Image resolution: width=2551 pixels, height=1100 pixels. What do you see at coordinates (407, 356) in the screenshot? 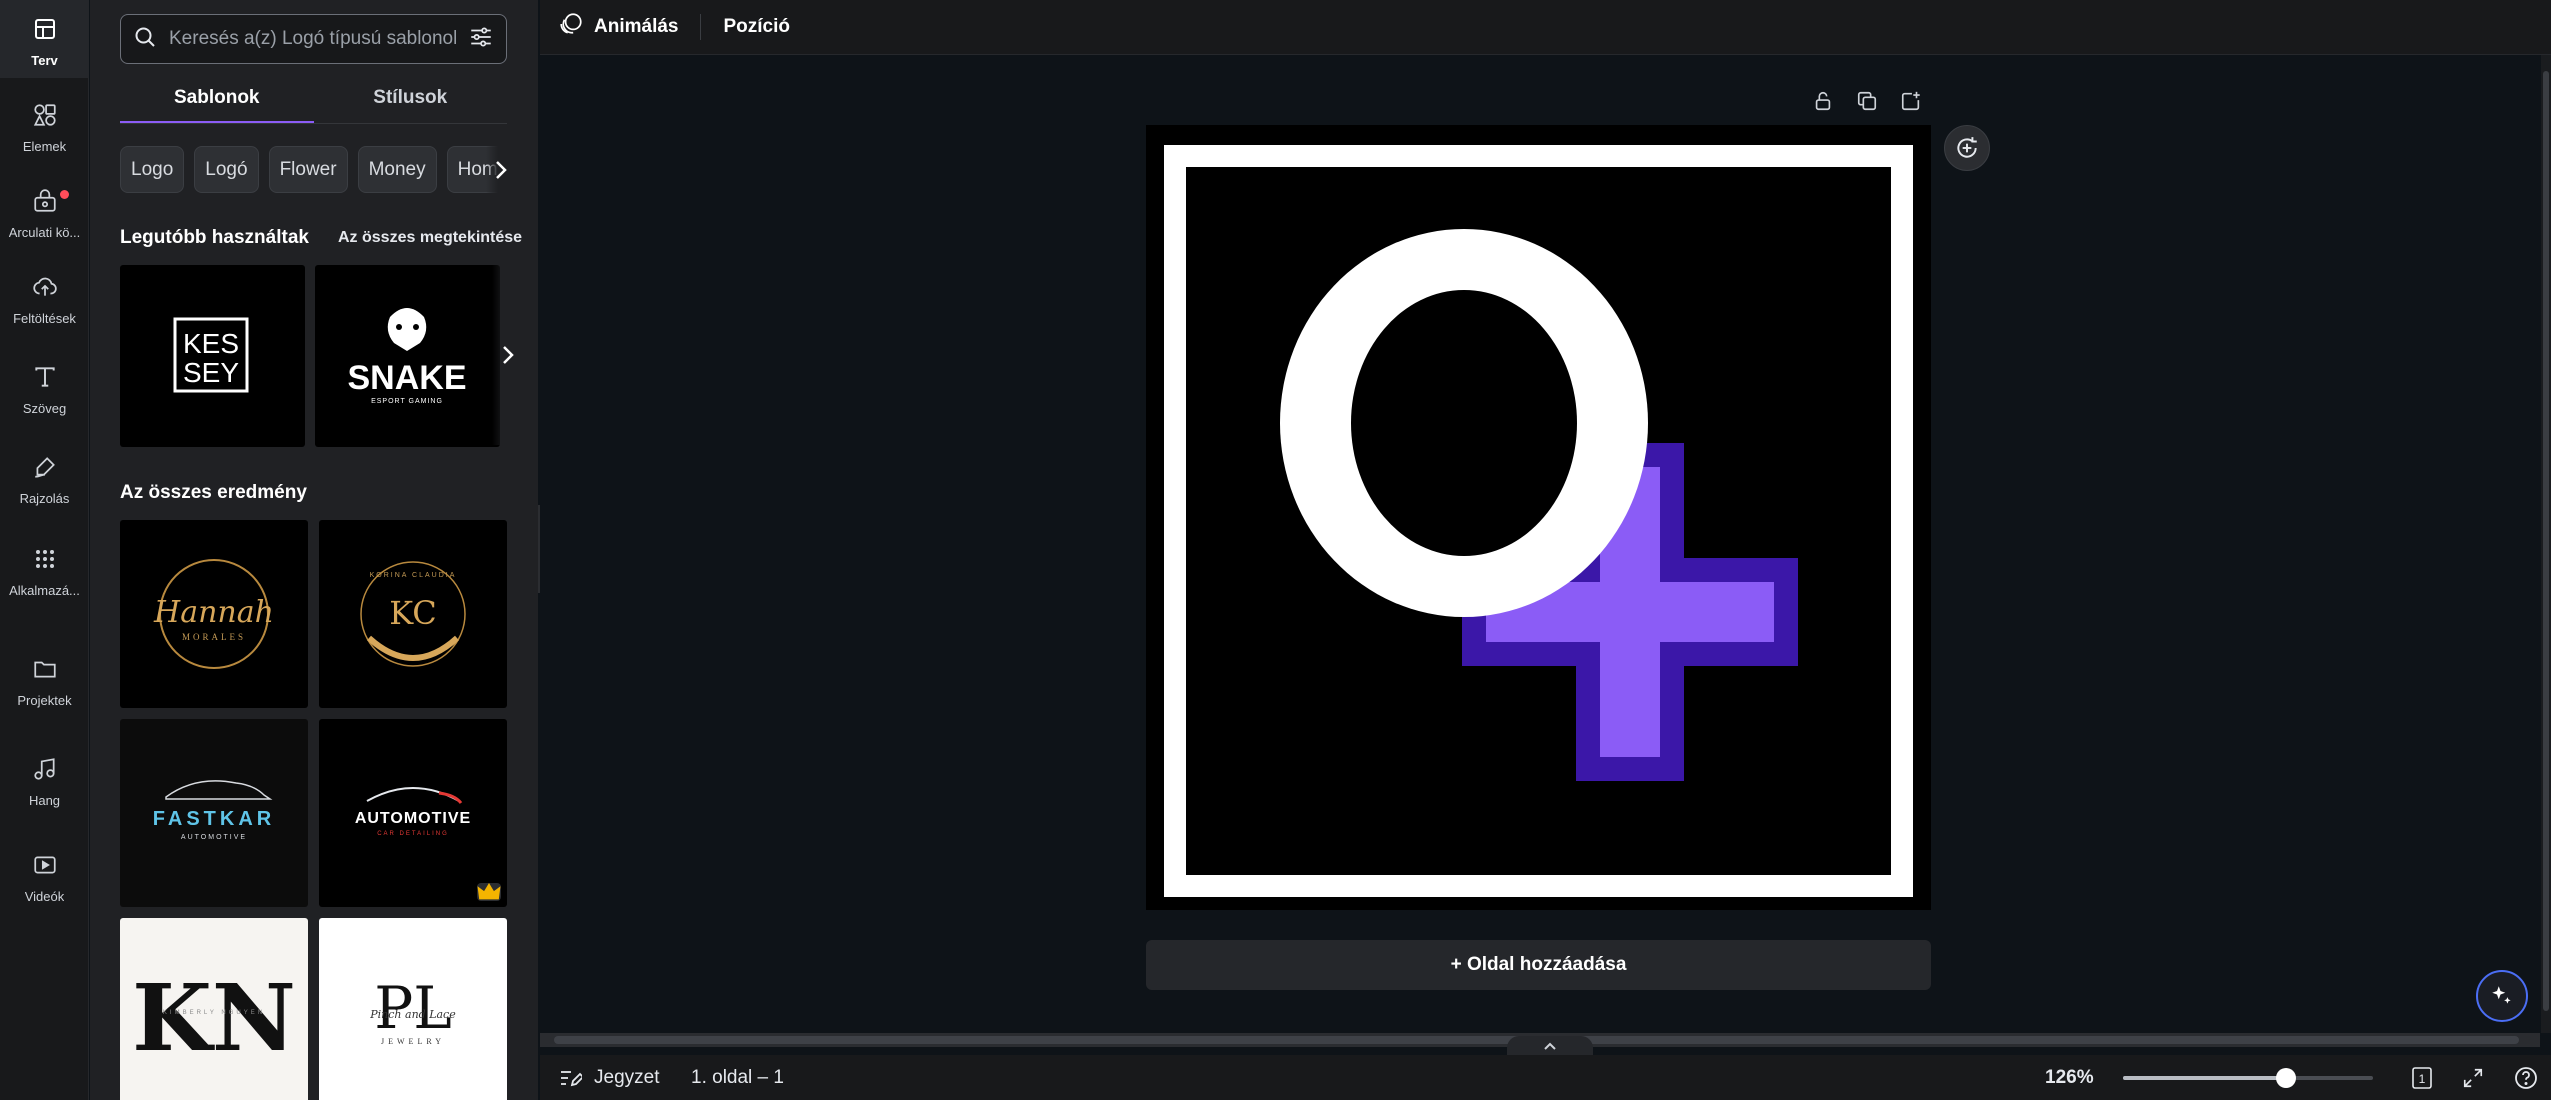
I see `recent-template-snake: SNAKE ESPORT GAMING` at bounding box center [407, 356].